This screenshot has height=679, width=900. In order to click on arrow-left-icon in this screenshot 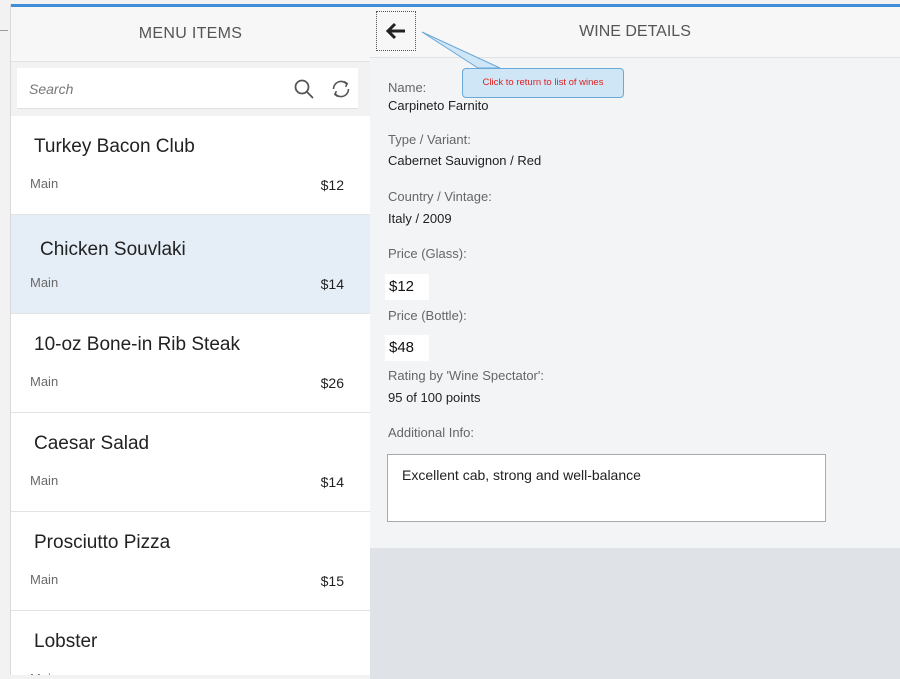, I will do `click(395, 31)`.